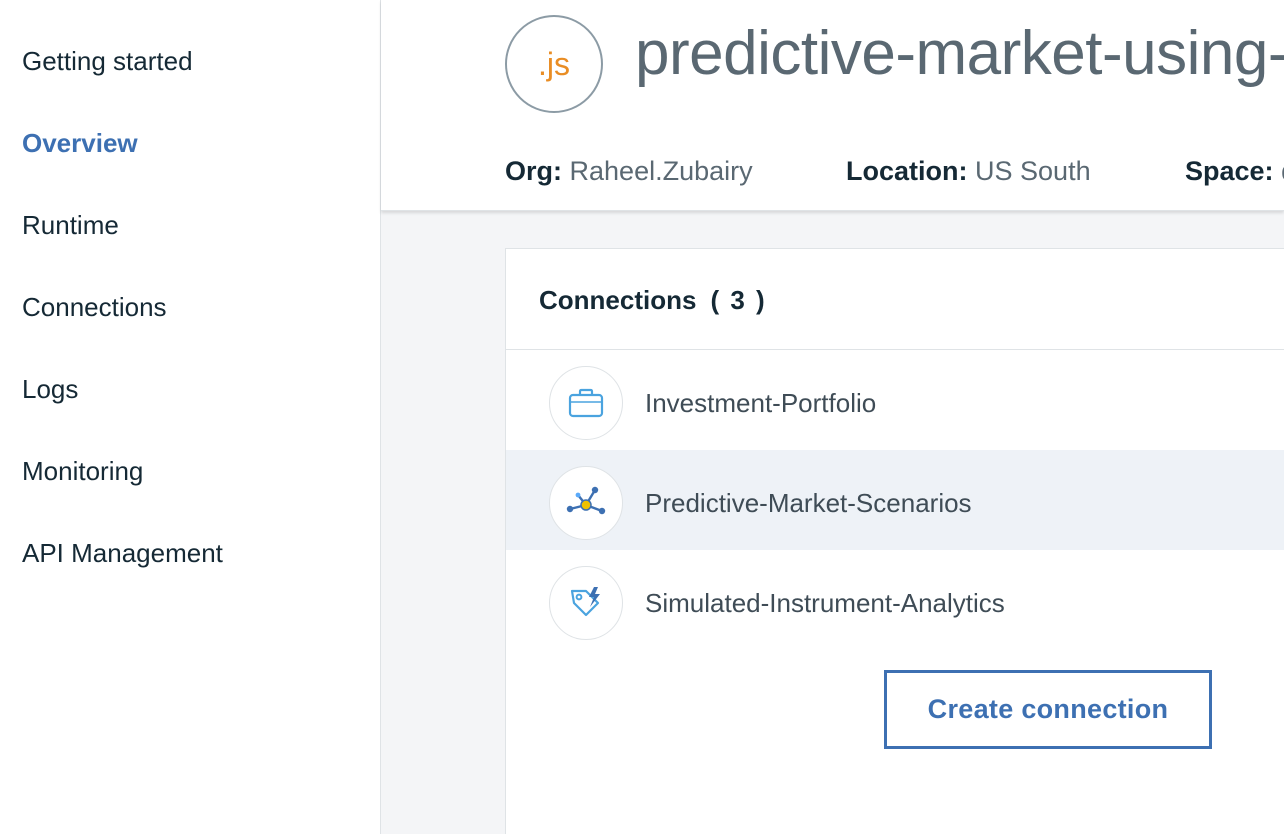 The height and width of the screenshot is (834, 1284). I want to click on sidebar-item-getting-started: Getting started, so click(107, 61).